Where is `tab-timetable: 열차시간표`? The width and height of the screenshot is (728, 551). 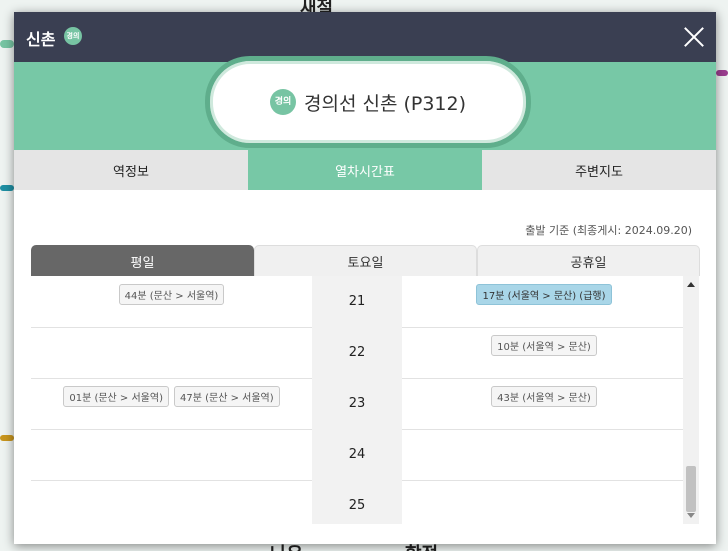
tab-timetable: 열차시간표 is located at coordinates (365, 170).